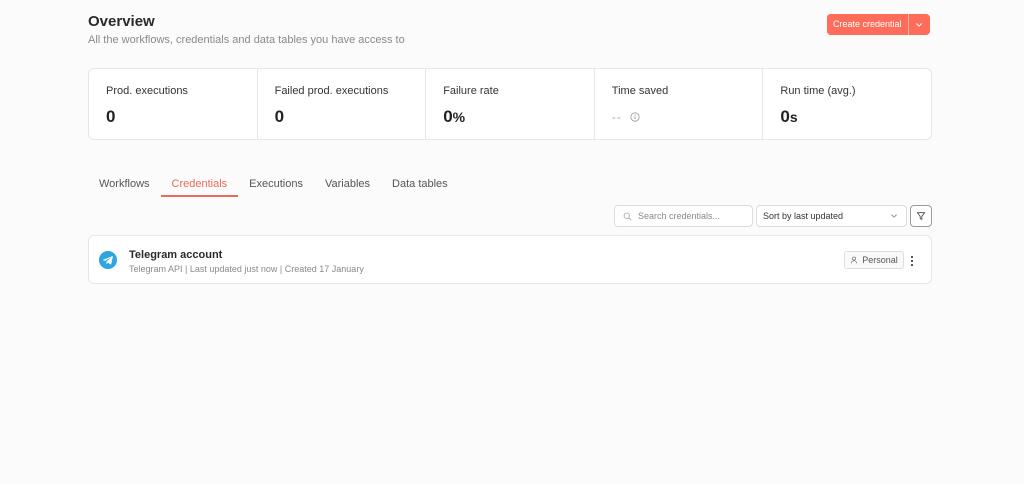  I want to click on tab-data-tables: Data tables, so click(420, 186).